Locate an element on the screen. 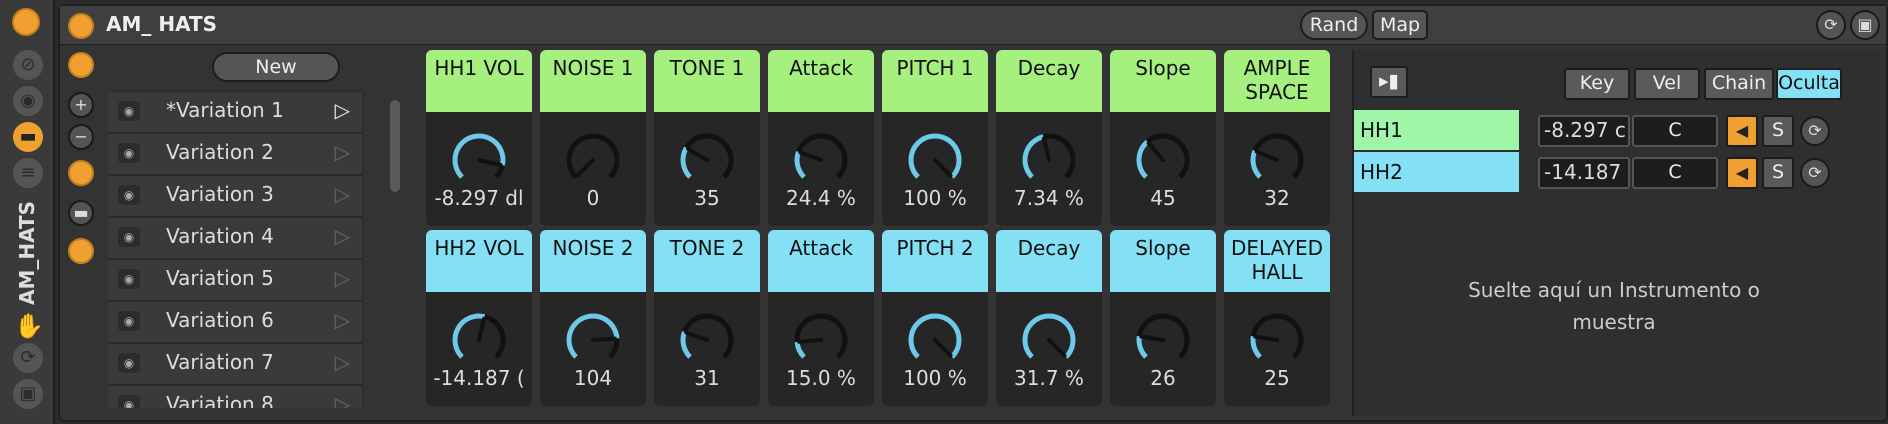 The image size is (1888, 424). variation-row: ◉ Variation 8 ▷ is located at coordinates (235, 397).